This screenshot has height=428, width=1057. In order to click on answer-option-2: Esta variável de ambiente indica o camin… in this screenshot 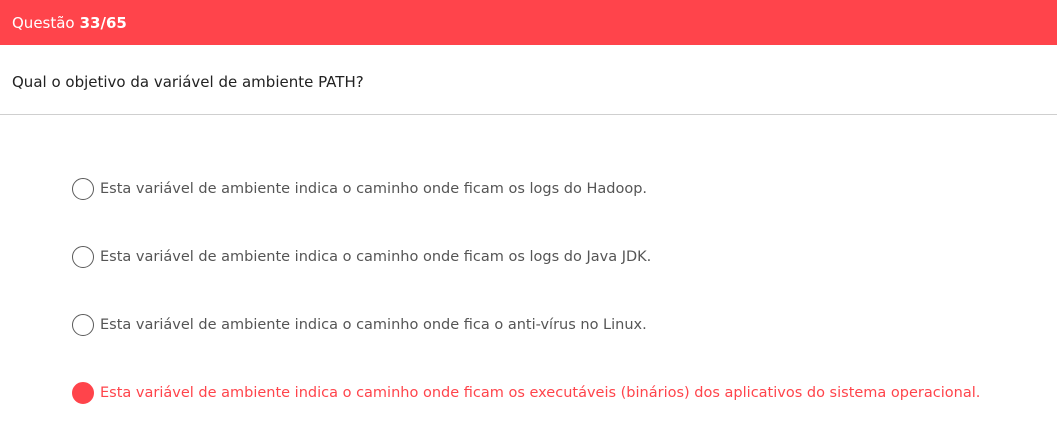, I will do `click(361, 257)`.